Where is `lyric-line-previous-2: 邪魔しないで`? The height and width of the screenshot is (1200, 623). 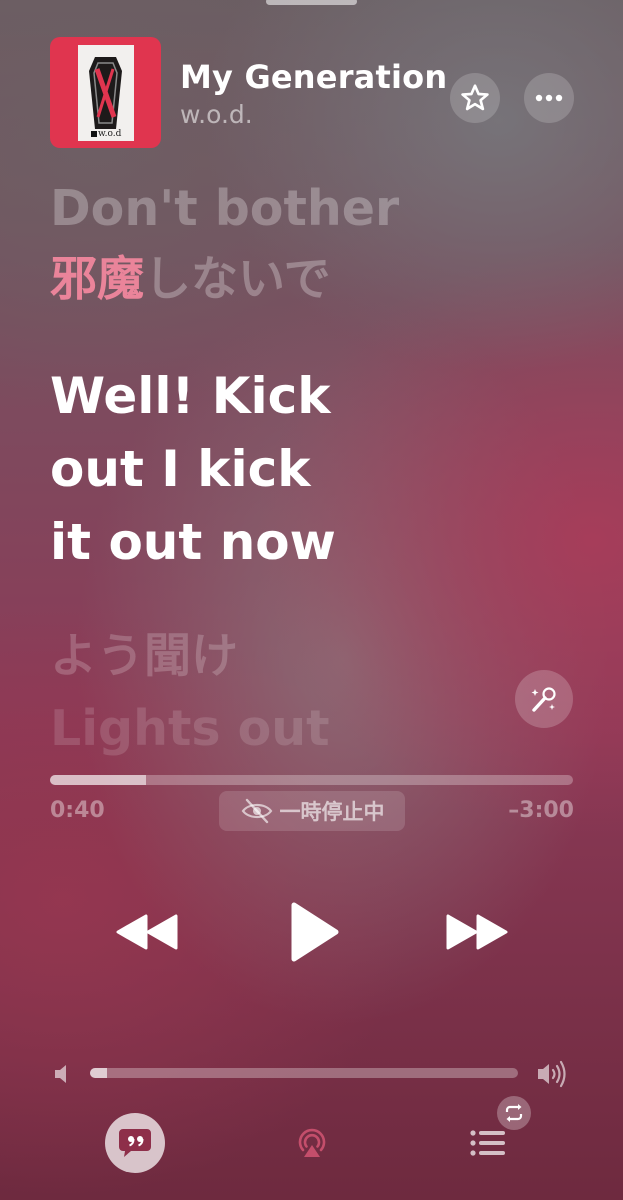 lyric-line-previous-2: 邪魔しないで is located at coordinates (190, 280).